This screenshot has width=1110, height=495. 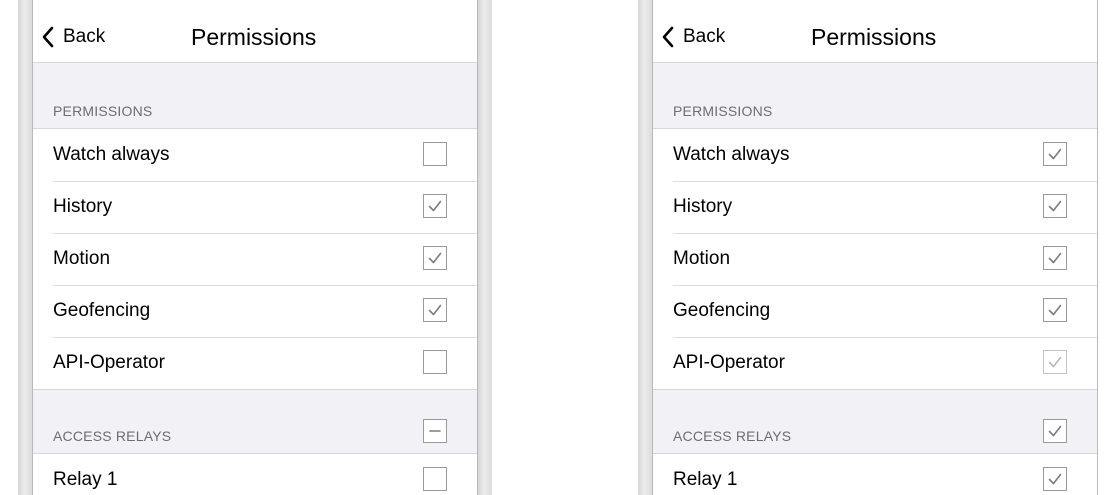 I want to click on screen-gap, so click(x=565, y=247).